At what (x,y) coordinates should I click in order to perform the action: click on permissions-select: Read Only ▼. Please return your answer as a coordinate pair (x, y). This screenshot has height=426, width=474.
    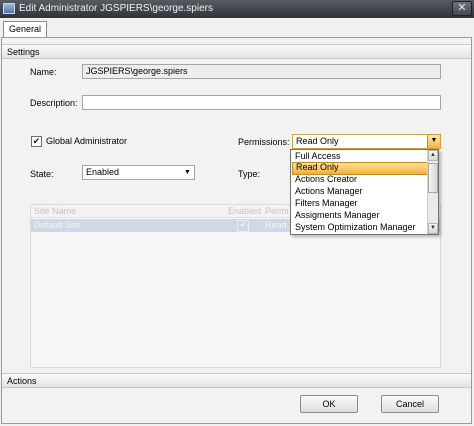
    Looking at the image, I should click on (366, 141).